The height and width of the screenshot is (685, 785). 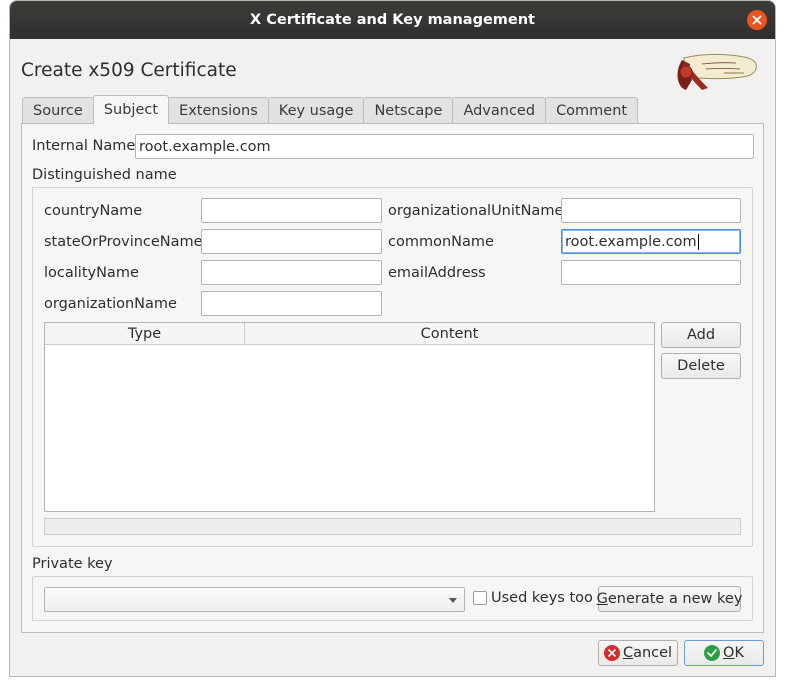 I want to click on close-icon, so click(x=757, y=20).